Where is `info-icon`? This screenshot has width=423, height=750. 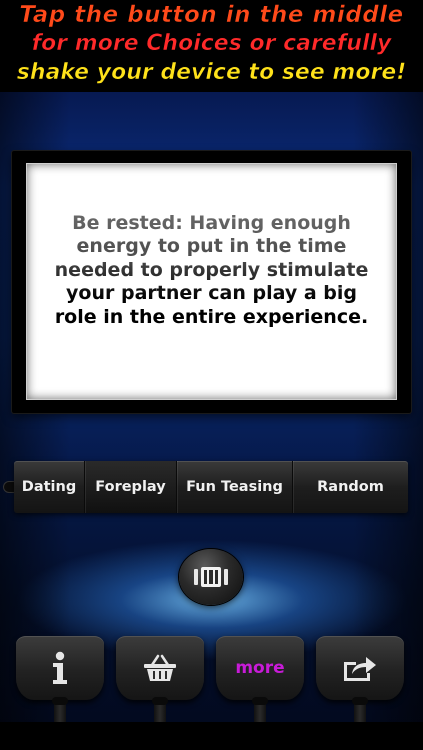 info-icon is located at coordinates (60, 667).